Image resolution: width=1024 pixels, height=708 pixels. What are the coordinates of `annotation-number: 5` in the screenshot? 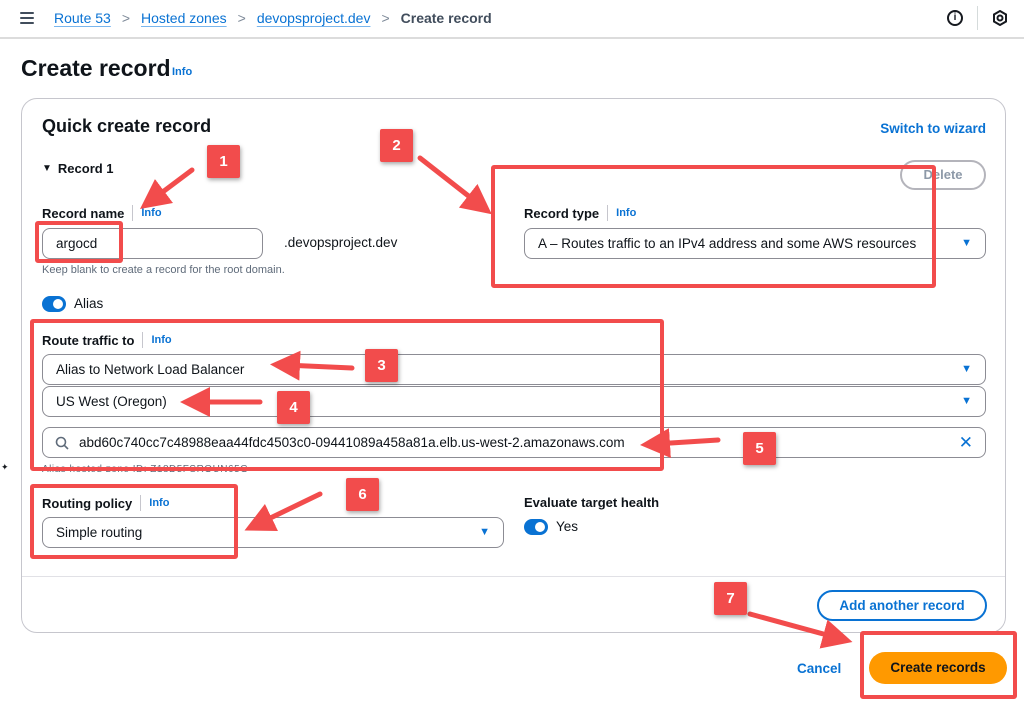 It's located at (759, 448).